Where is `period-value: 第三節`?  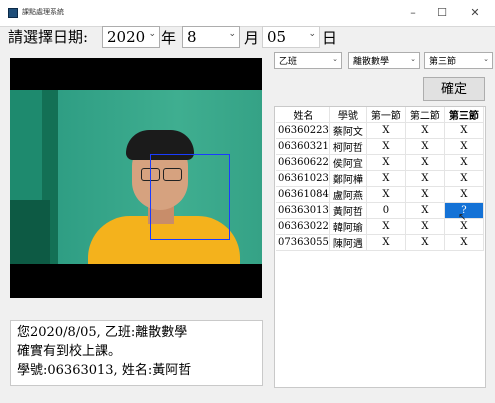
period-value: 第三節 is located at coordinates (443, 62).